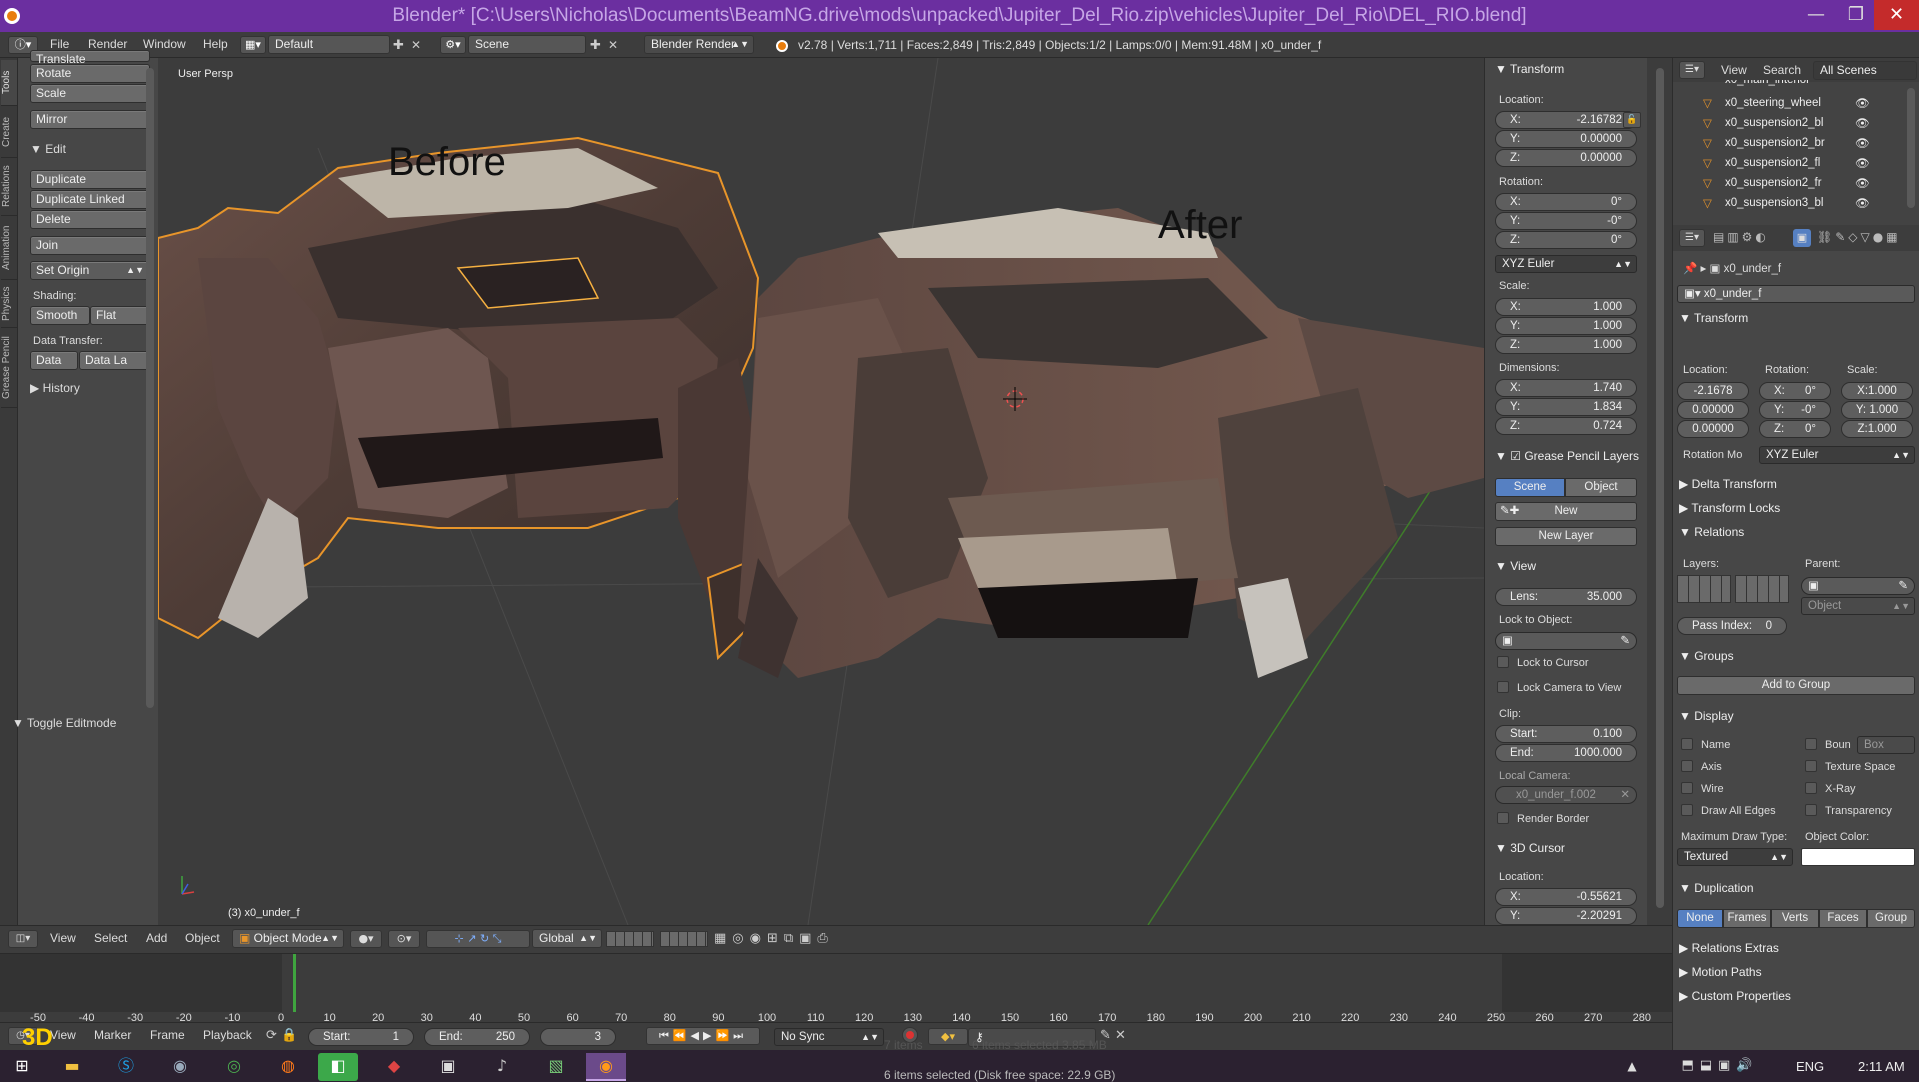 The width and height of the screenshot is (1919, 1082). I want to click on chrome-icon: ◎, so click(234, 1067).